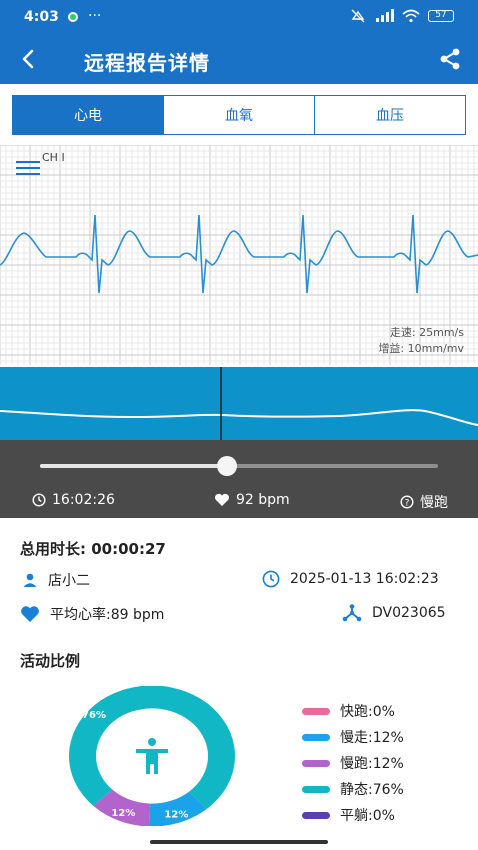 This screenshot has width=478, height=850. I want to click on overview-trend, so click(239, 403).